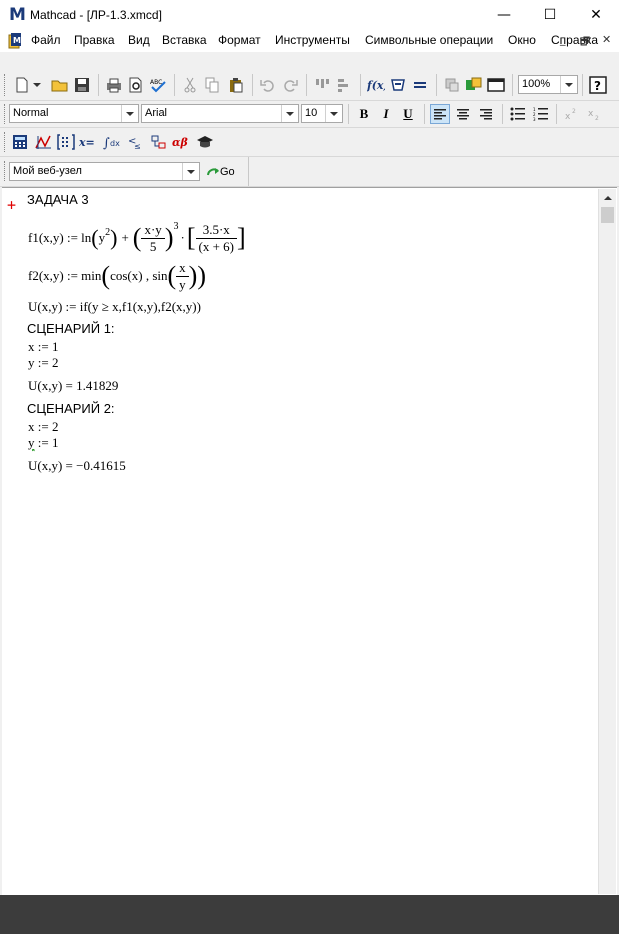  What do you see at coordinates (114, 307) in the screenshot?
I see `u-definition: U(x,y) := if(y ≥ x,f1(x,y),f2(x,y))` at bounding box center [114, 307].